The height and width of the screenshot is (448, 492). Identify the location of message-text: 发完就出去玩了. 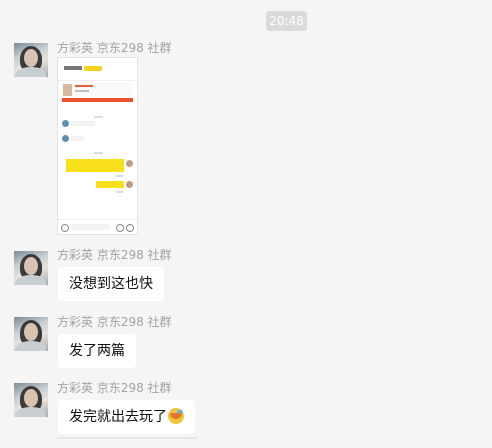
(118, 417).